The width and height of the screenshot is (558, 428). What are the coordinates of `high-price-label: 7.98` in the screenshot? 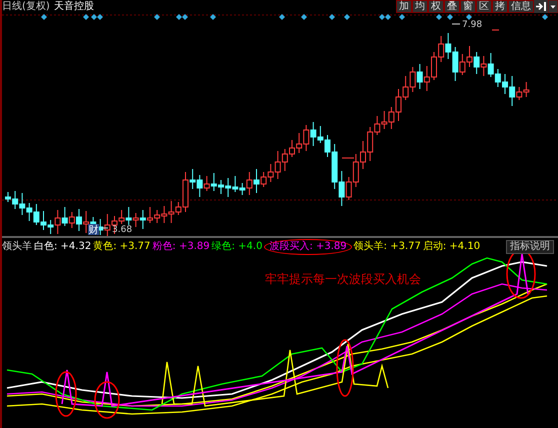 It's located at (467, 25).